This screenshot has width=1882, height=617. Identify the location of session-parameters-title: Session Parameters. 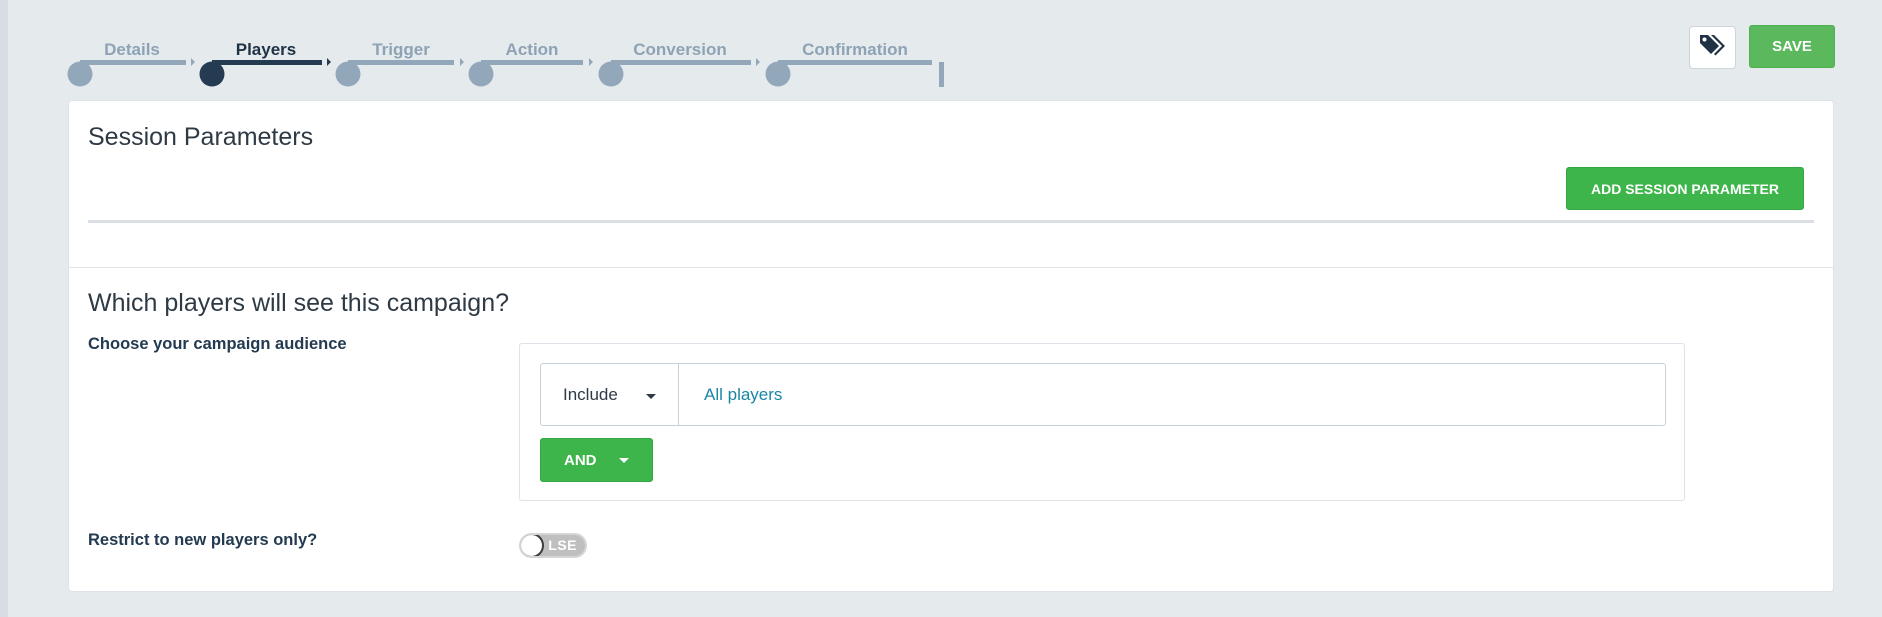
(201, 137).